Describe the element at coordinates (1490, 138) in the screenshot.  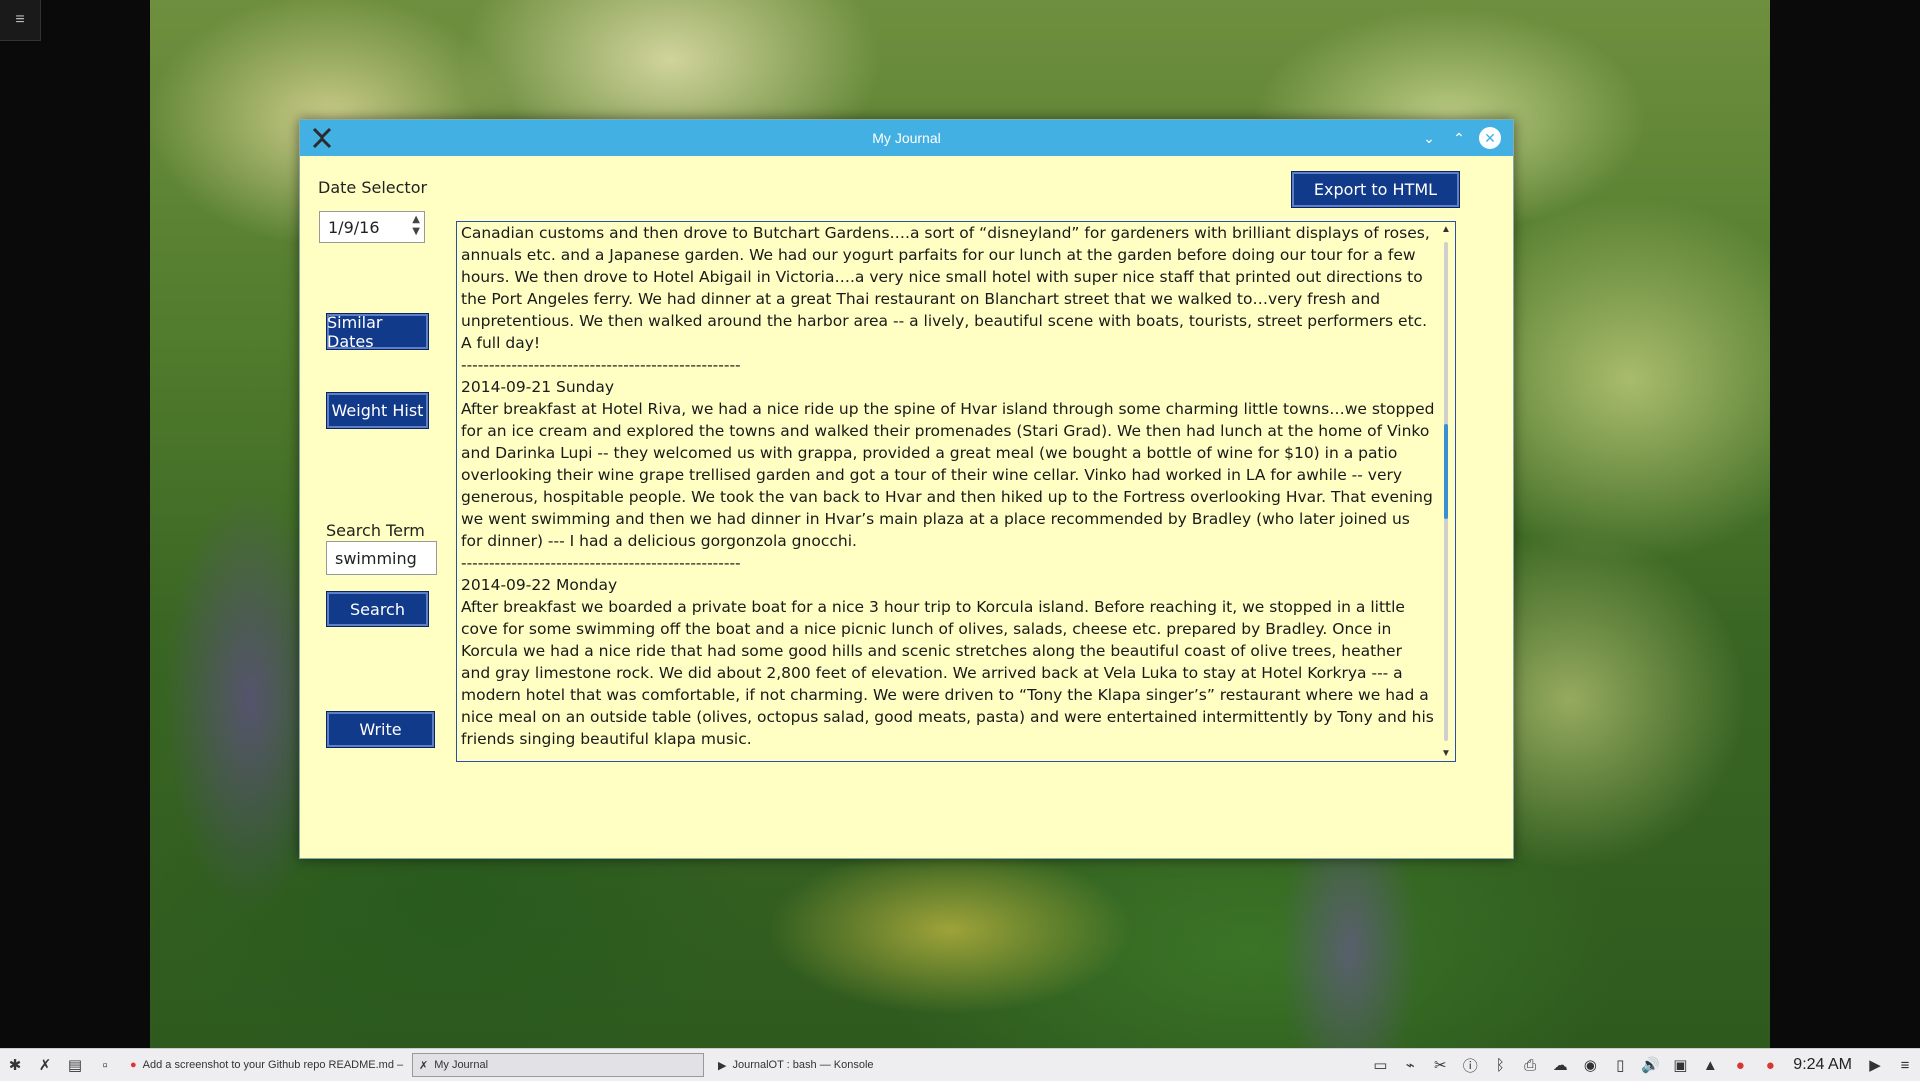
I see `close-icon: ✕` at that location.